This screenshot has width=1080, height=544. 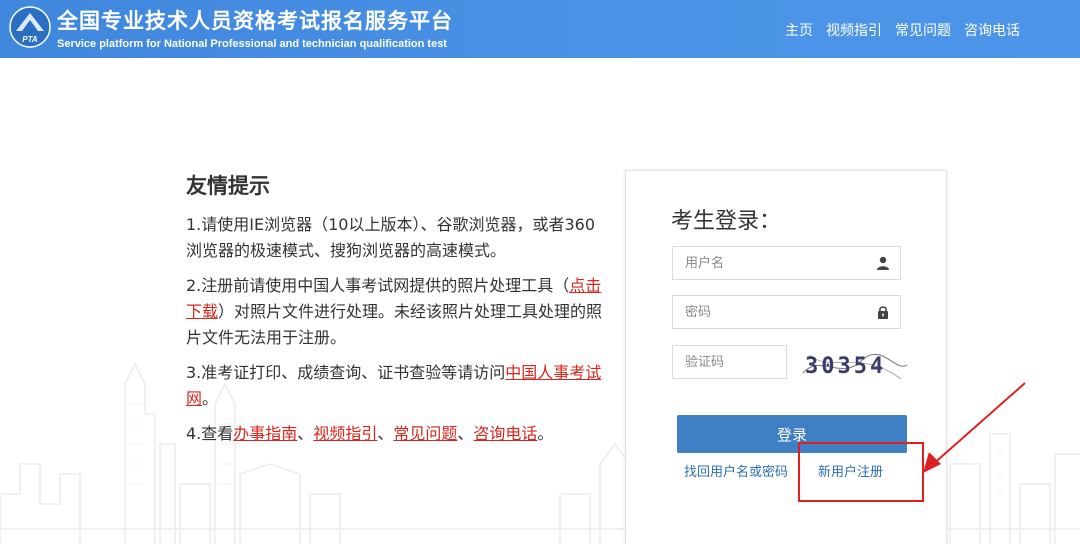 I want to click on username-input, so click(x=786, y=263).